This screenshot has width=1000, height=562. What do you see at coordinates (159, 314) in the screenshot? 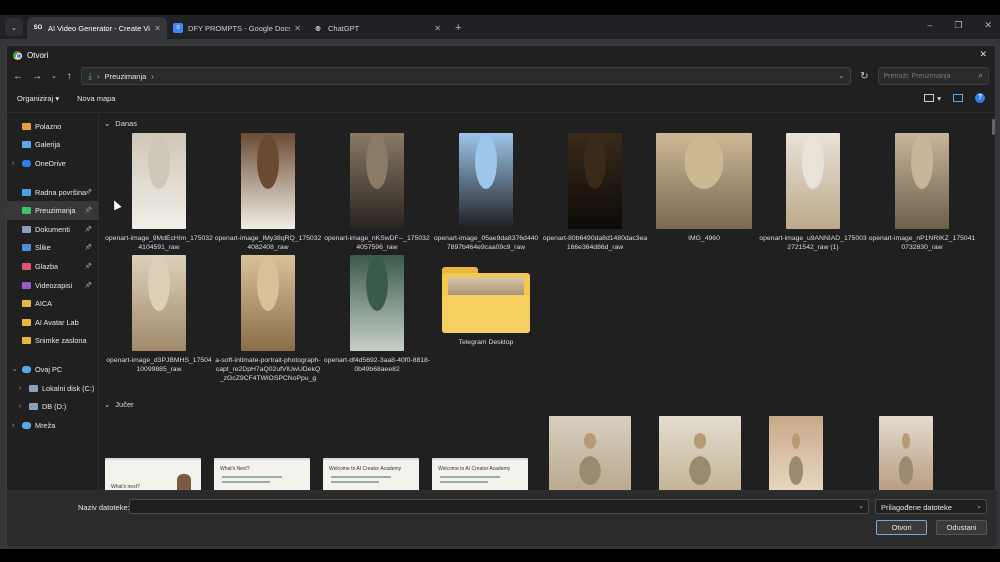
I see `file-item: openart-image_d3PJBMHS_1750410099885_raw` at bounding box center [159, 314].